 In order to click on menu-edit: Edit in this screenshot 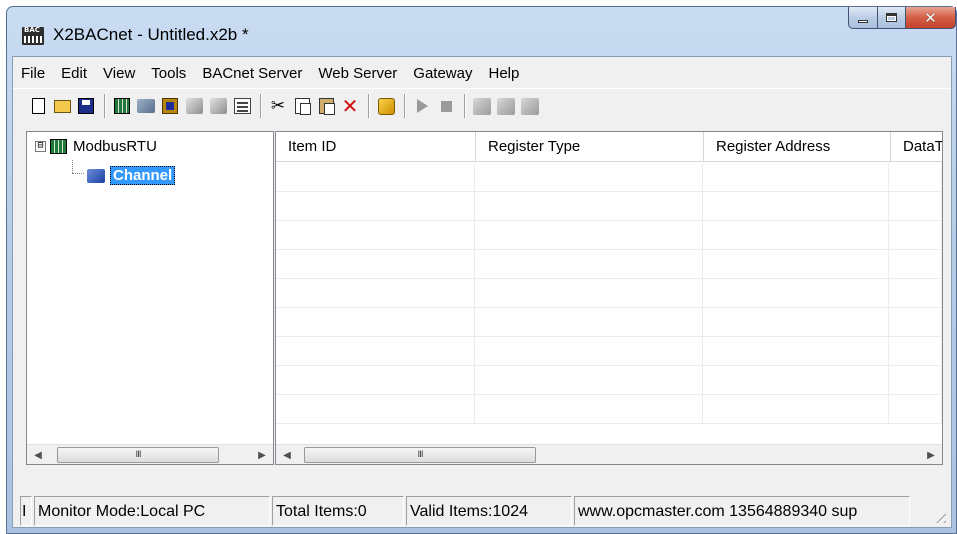, I will do `click(74, 74)`.